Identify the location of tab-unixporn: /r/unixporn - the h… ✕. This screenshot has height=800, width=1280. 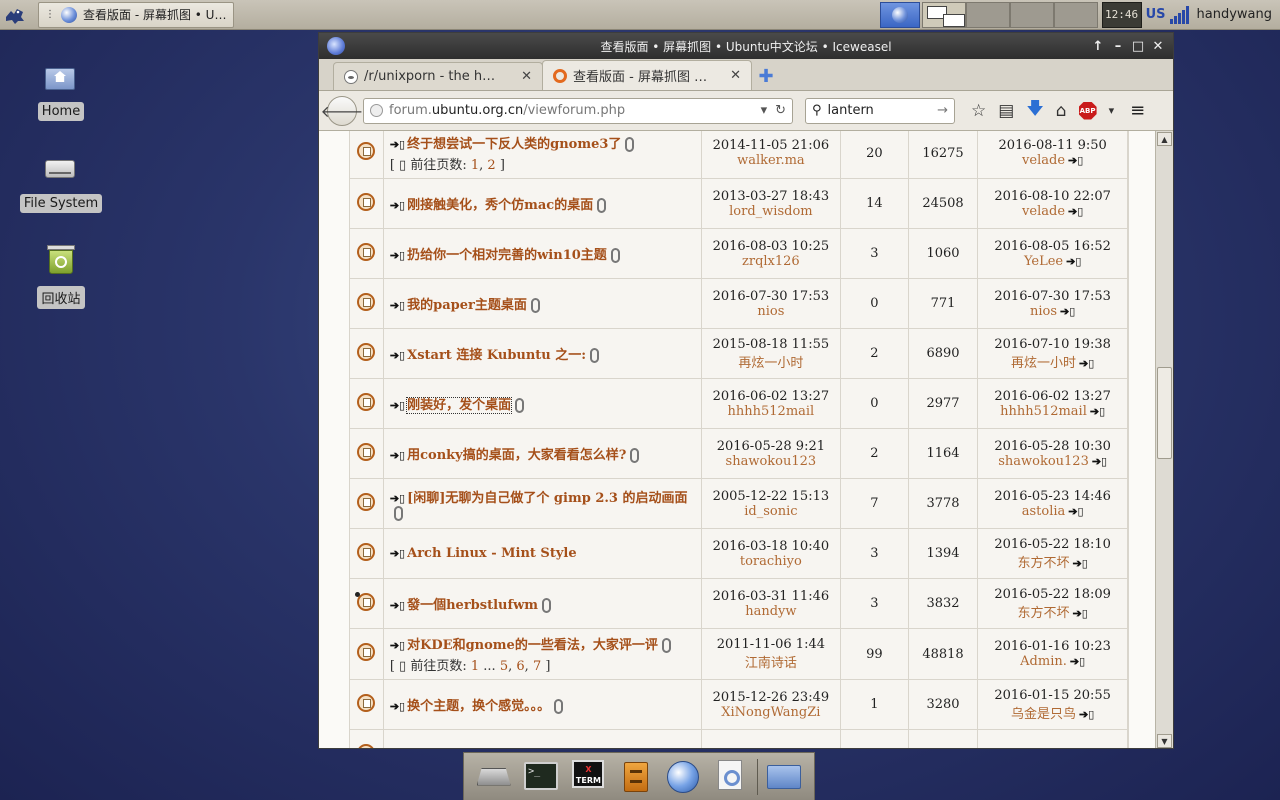
(438, 76).